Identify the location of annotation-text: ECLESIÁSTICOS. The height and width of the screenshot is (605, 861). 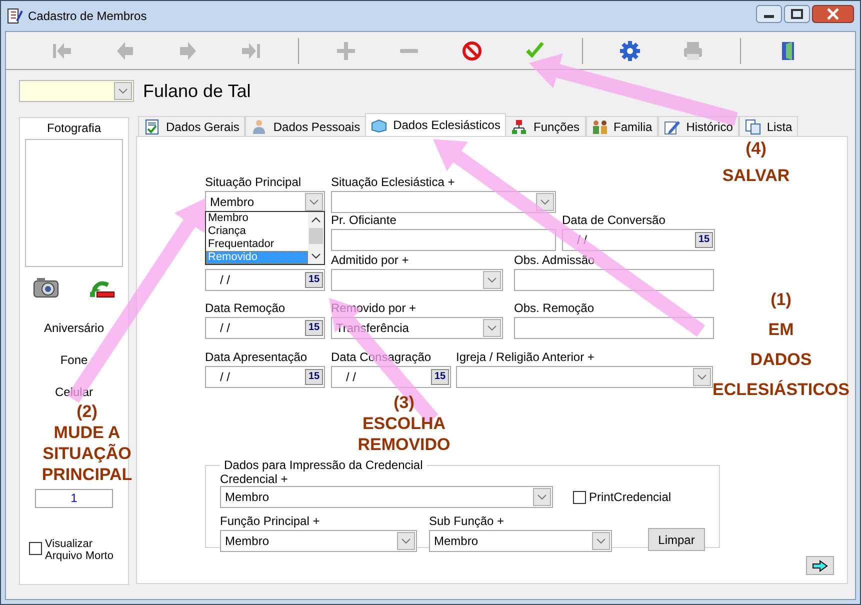
(781, 390).